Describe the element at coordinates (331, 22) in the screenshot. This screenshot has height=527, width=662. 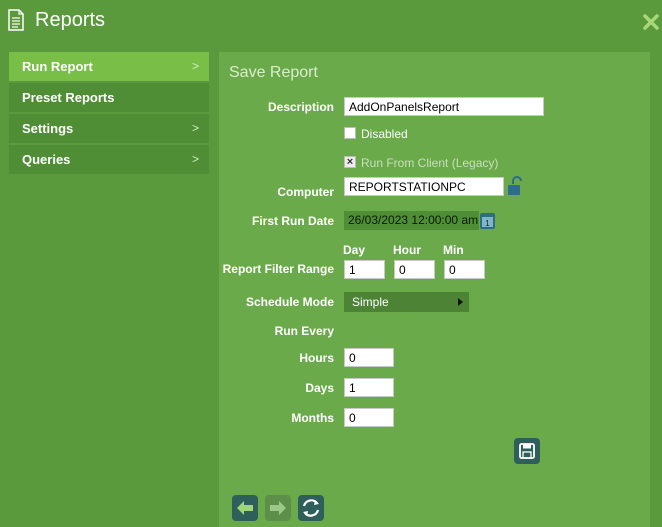
I see `window-header: Reports` at that location.